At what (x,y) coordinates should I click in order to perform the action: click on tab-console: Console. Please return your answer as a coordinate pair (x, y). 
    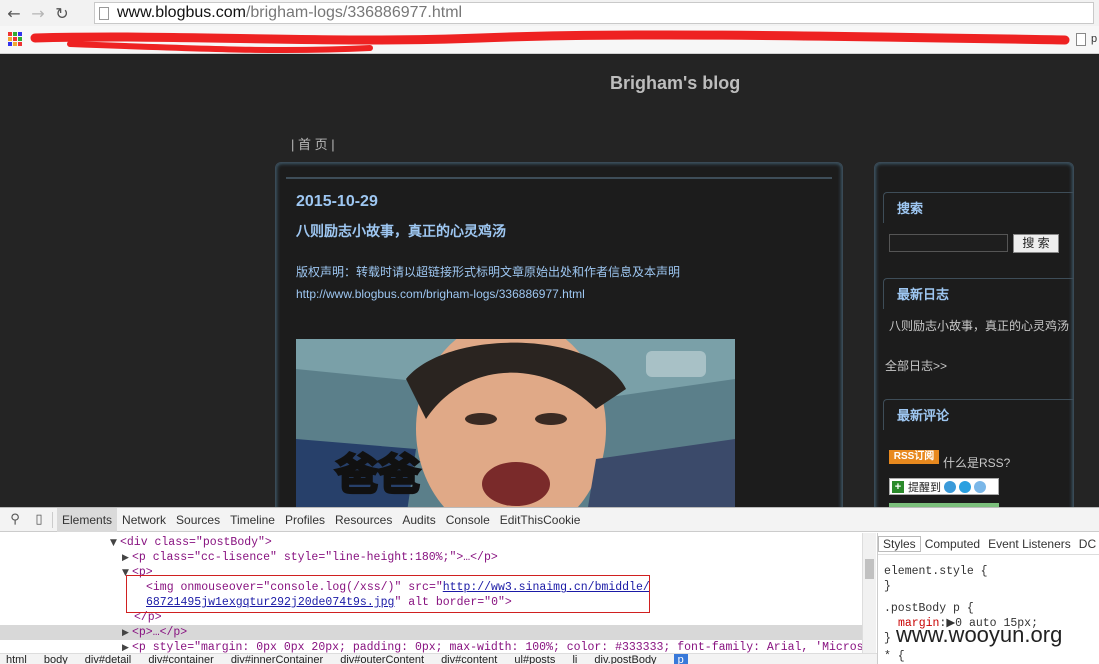
    Looking at the image, I should click on (468, 520).